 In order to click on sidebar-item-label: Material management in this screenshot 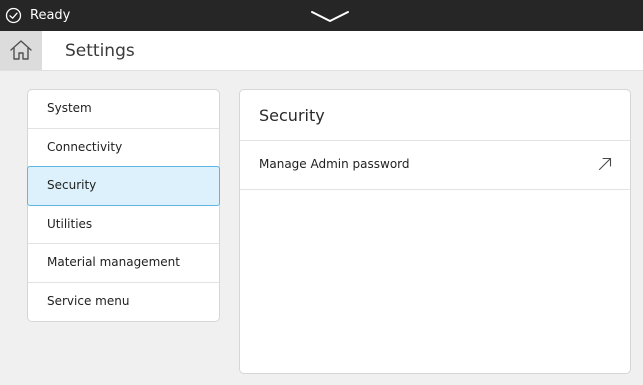, I will do `click(113, 262)`.